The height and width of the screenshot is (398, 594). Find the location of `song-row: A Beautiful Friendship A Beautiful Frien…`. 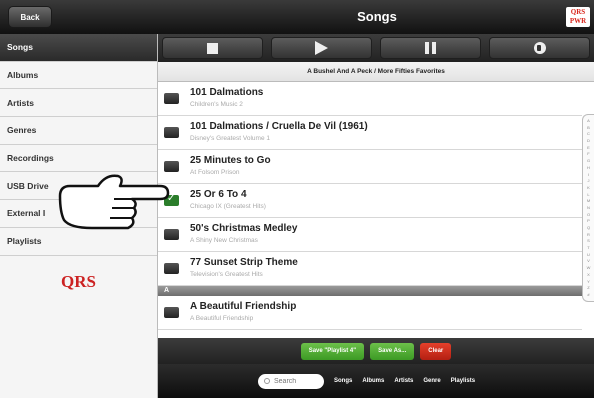

song-row: A Beautiful Friendship A Beautiful Frien… is located at coordinates (370, 313).